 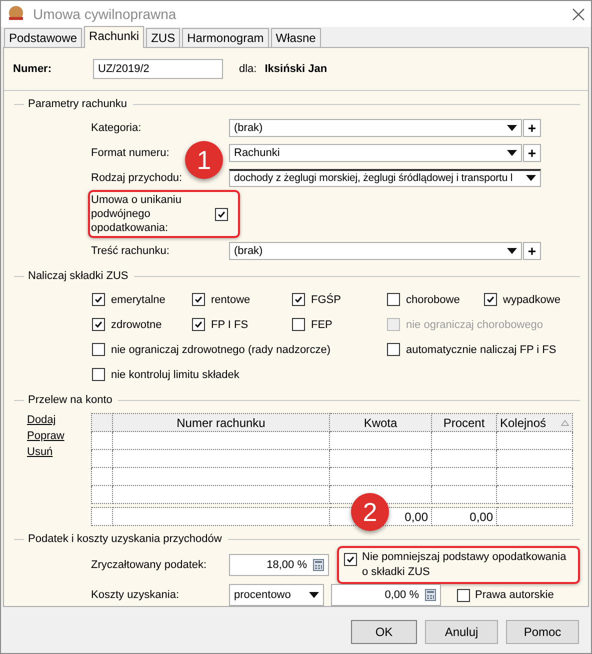 I want to click on field-label: Rodzaj przychodu:, so click(x=137, y=178).